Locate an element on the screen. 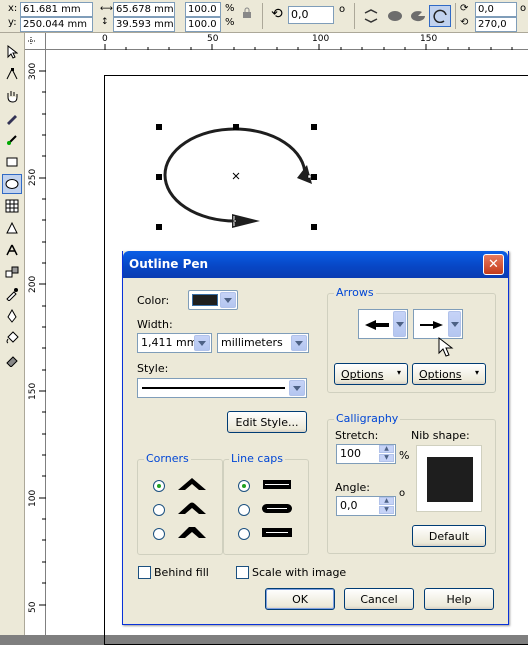 The height and width of the screenshot is (645, 528). rotation-icon: ⟲ is located at coordinates (277, 14).